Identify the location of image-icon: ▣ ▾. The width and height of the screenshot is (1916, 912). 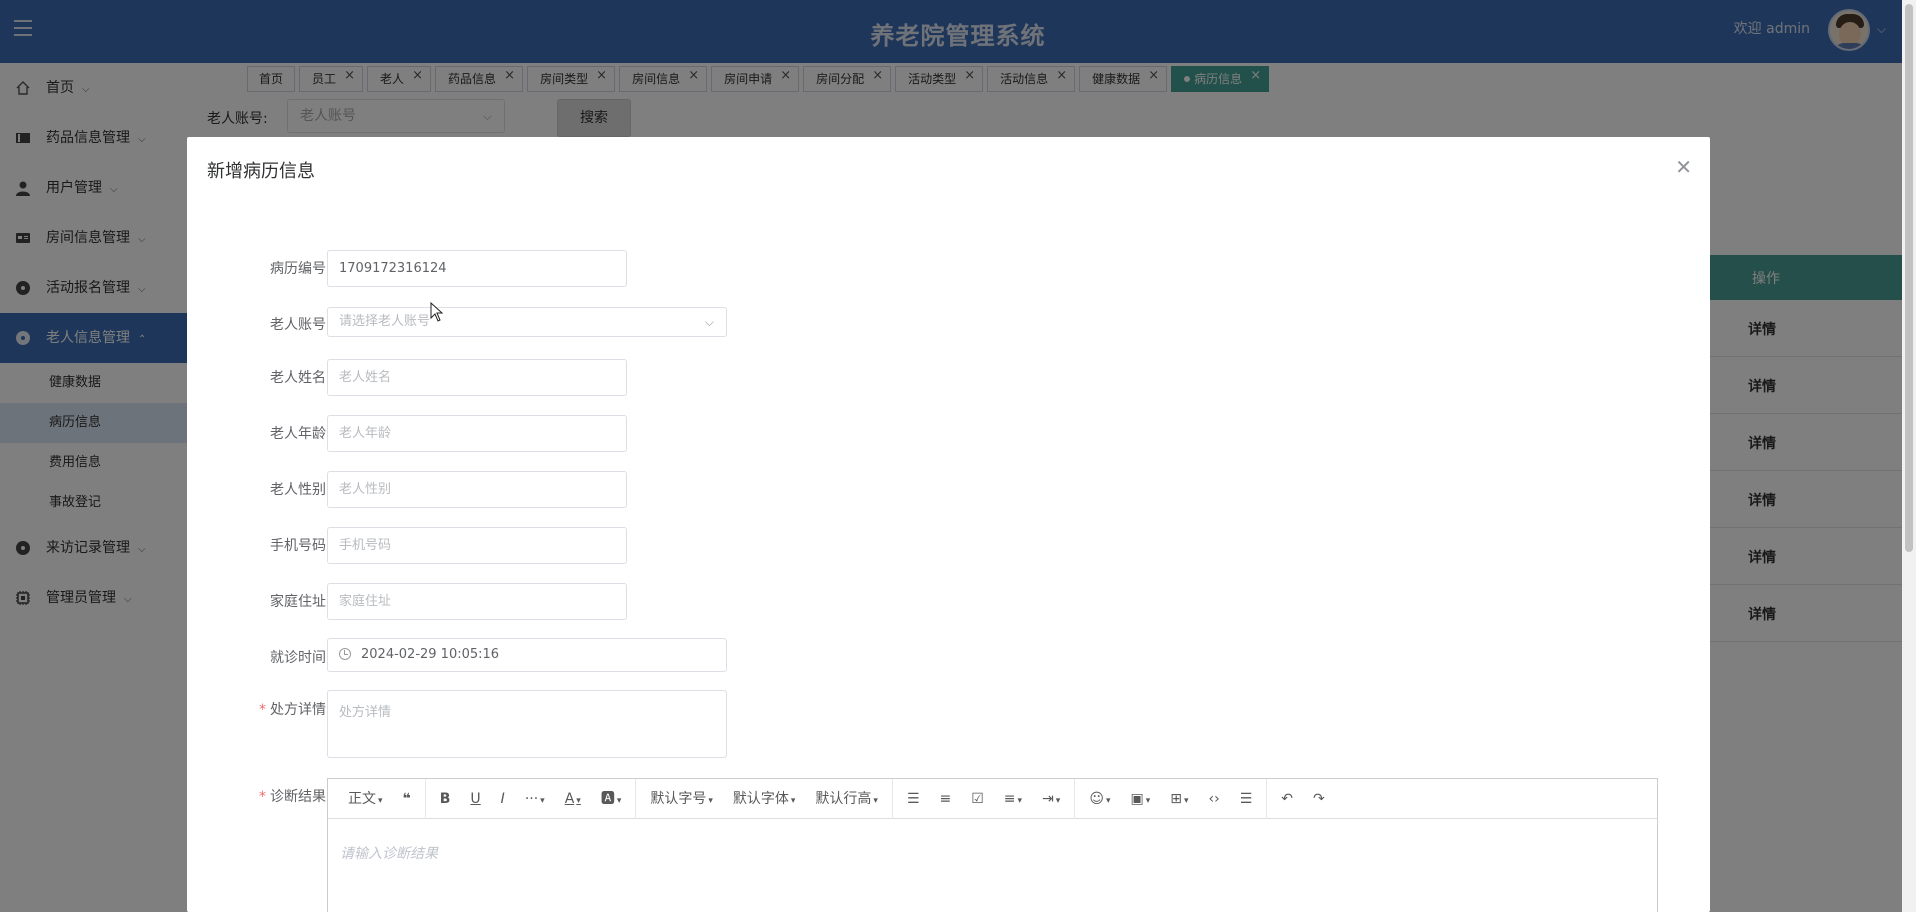
(1140, 799).